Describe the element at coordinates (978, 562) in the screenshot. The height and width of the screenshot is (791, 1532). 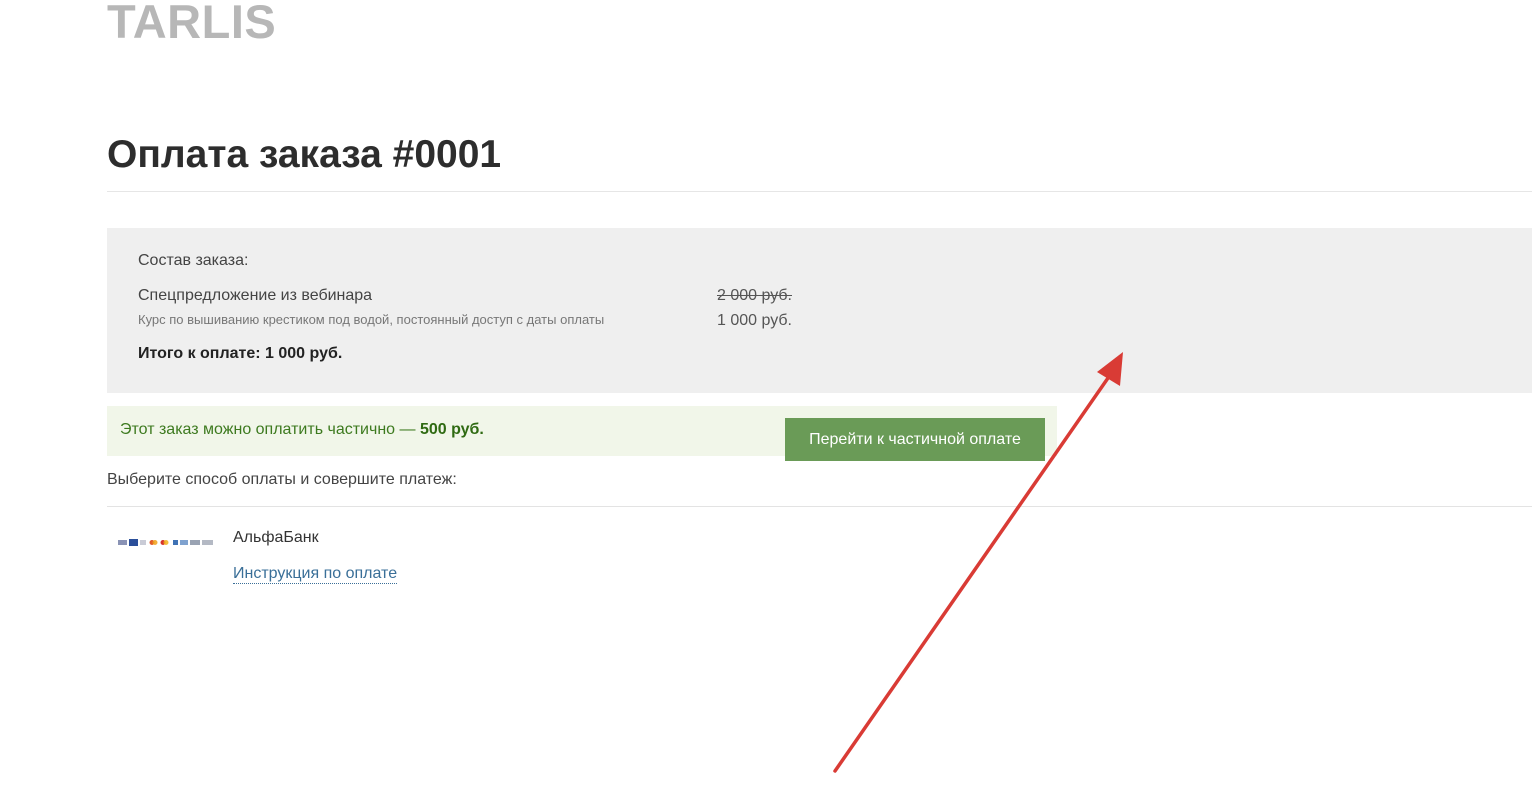
I see `annotation-arrow` at that location.